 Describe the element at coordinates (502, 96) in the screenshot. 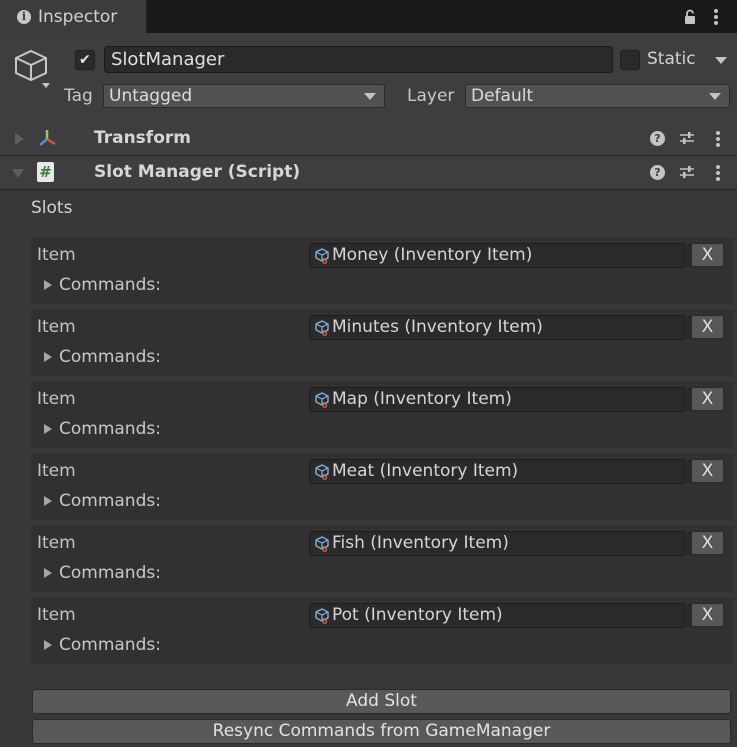

I see `layer-dropdown-value: Default` at that location.